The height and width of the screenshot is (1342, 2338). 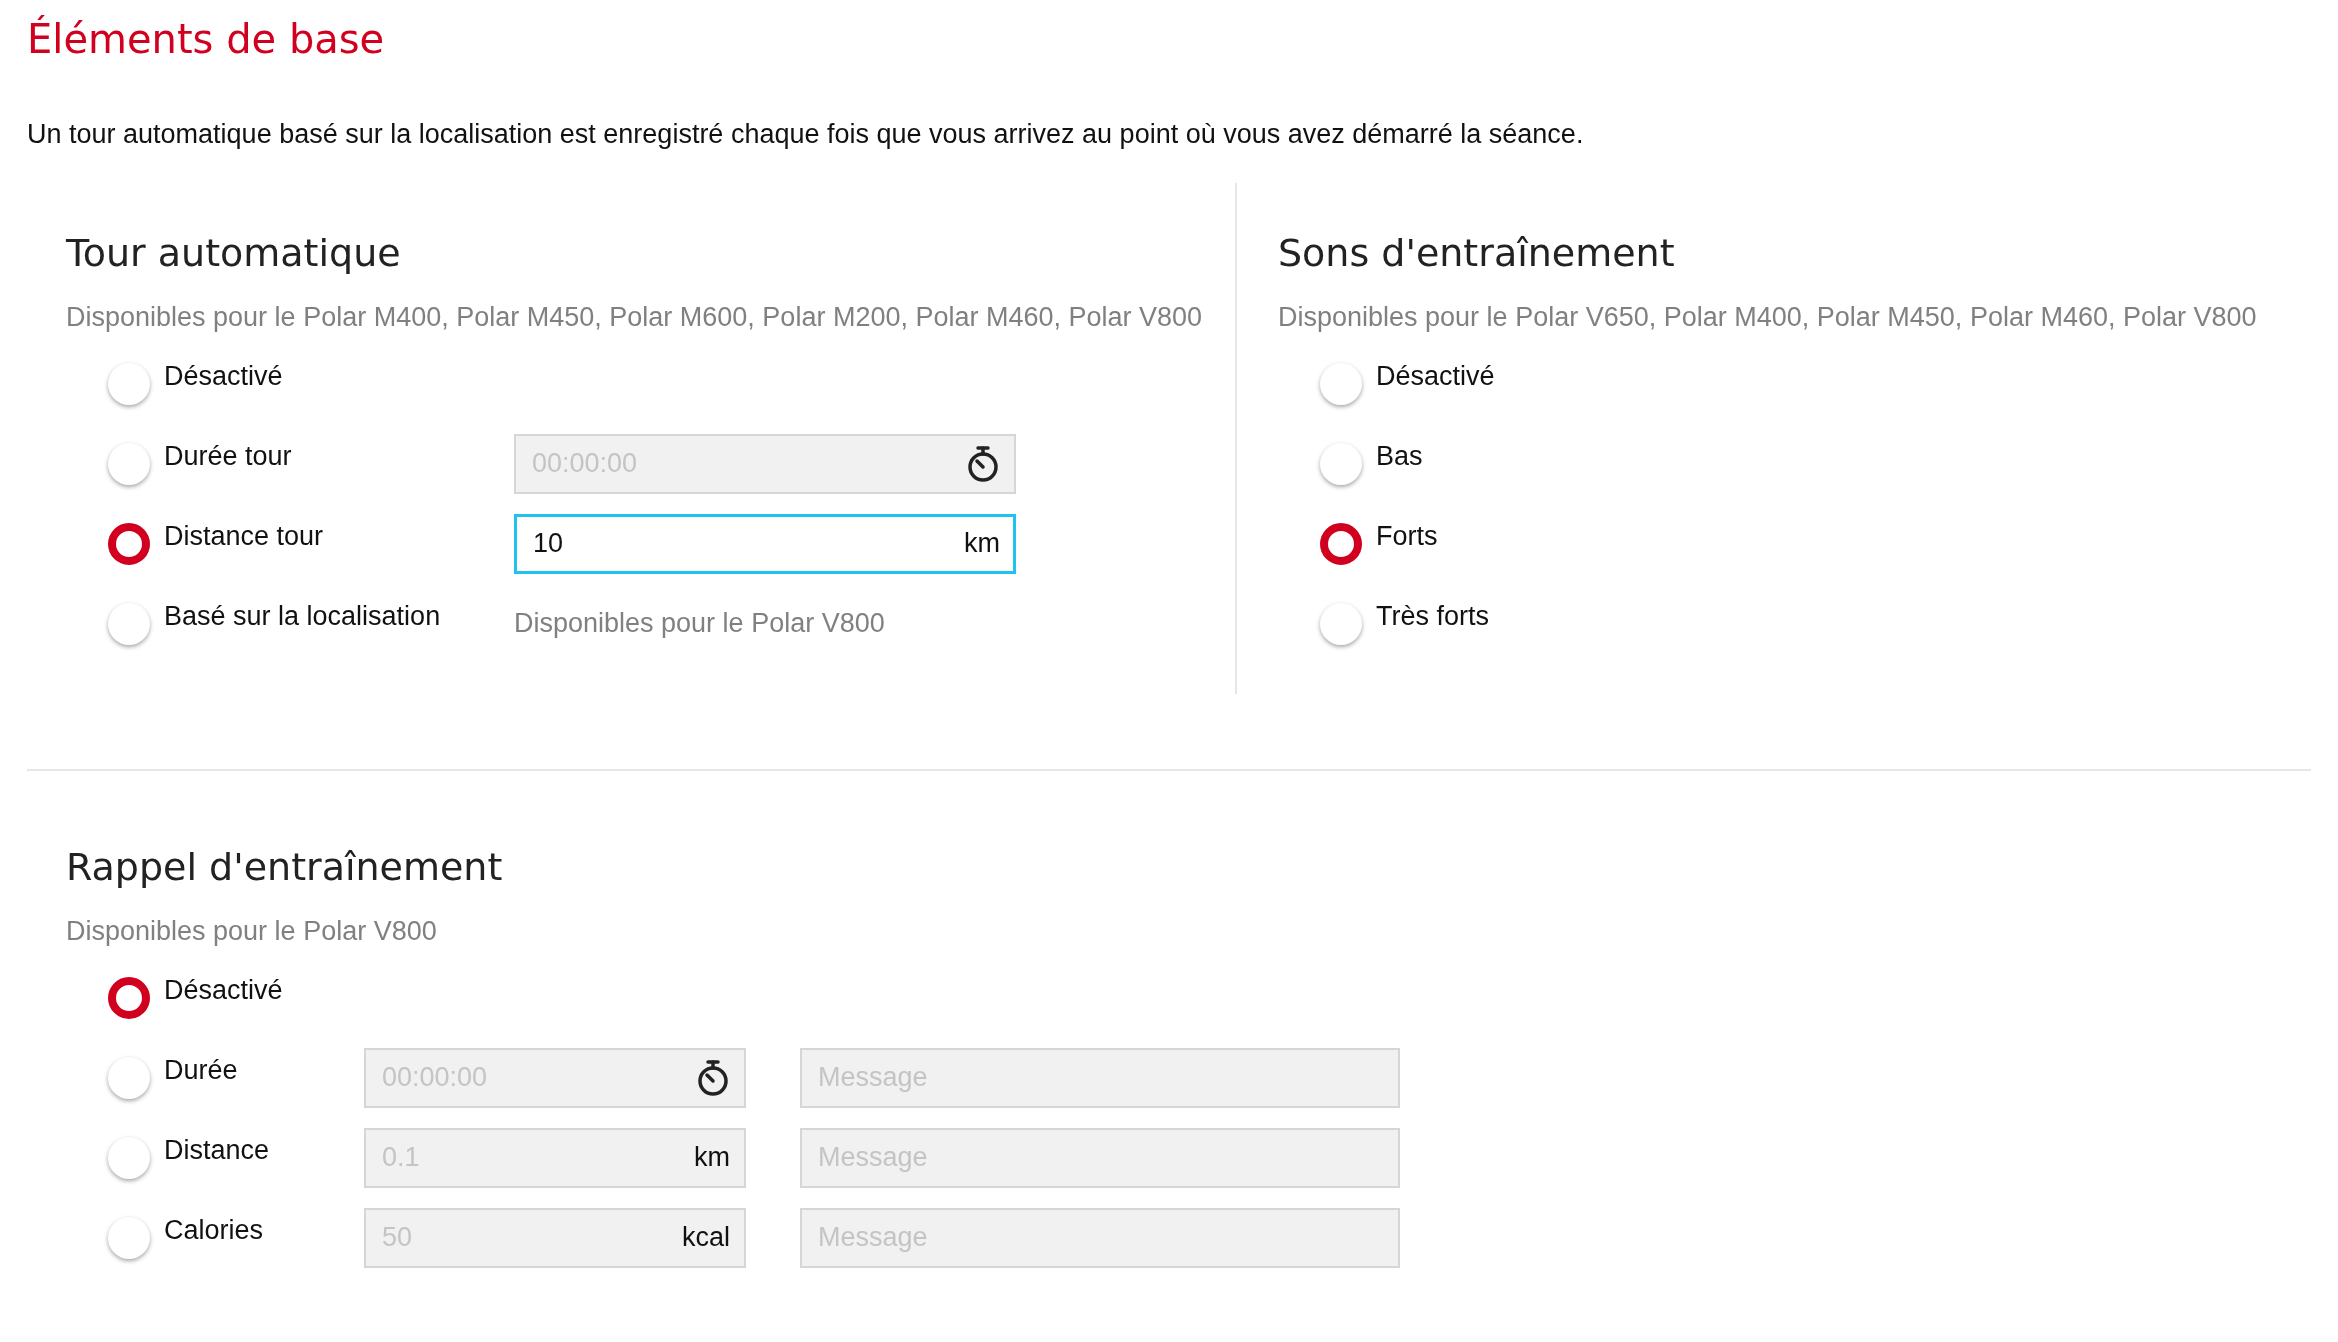 I want to click on availability-text: Disponibles pour le Polar M400, Polar M450, Polar M600, Polar M200, Polar M460, Polar V800, so click(x=635, y=317).